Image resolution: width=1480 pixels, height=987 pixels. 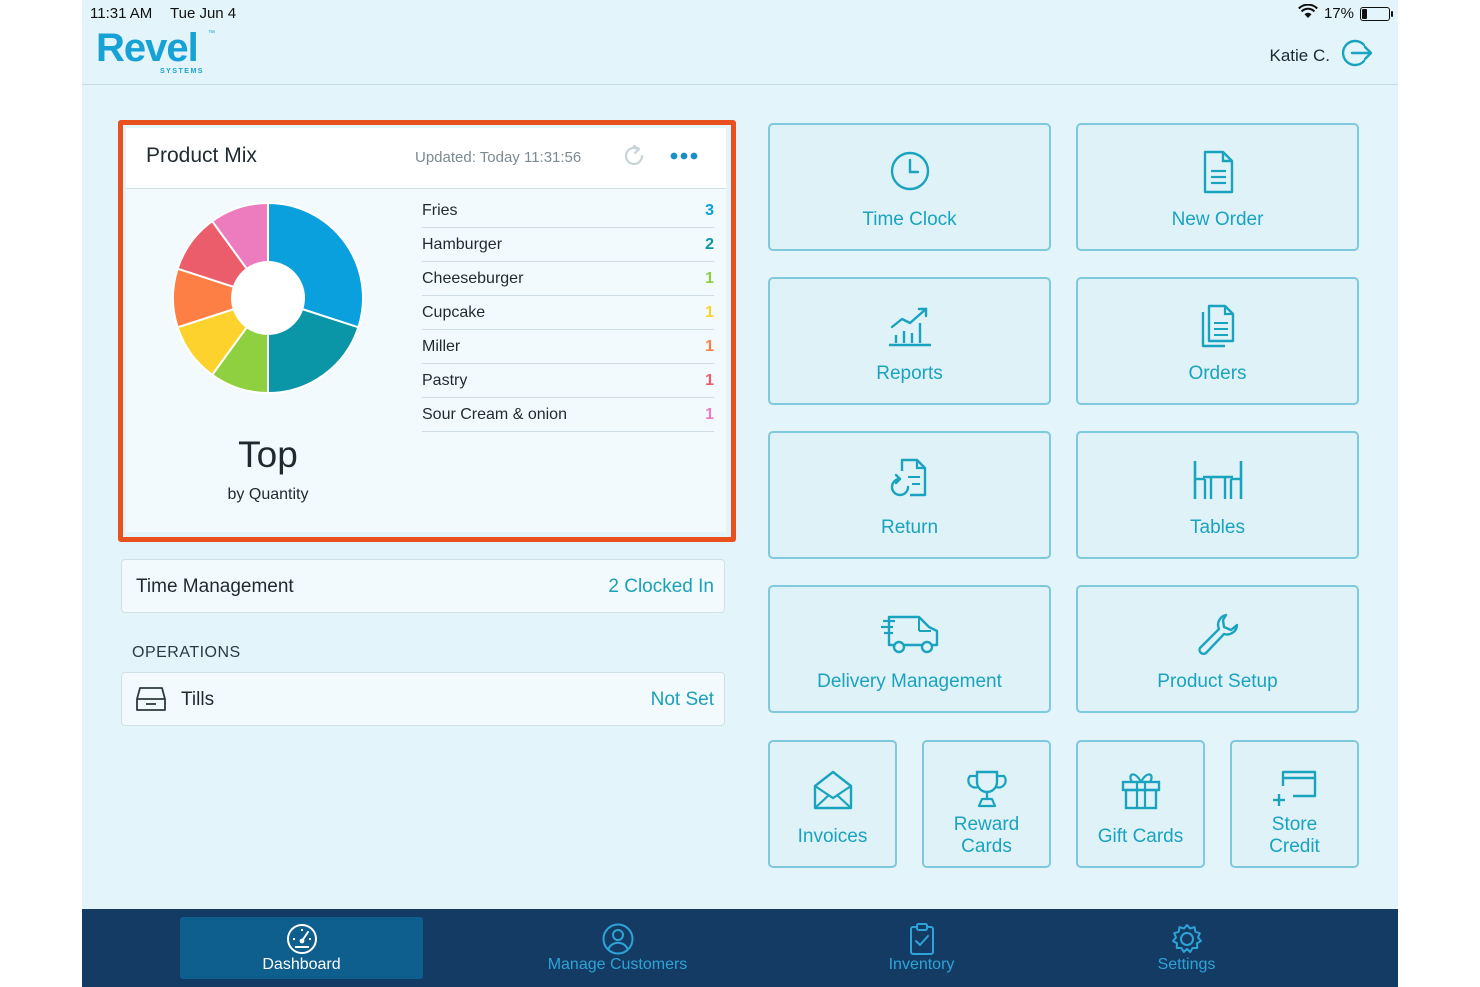 What do you see at coordinates (617, 939) in the screenshot?
I see `person-icon` at bounding box center [617, 939].